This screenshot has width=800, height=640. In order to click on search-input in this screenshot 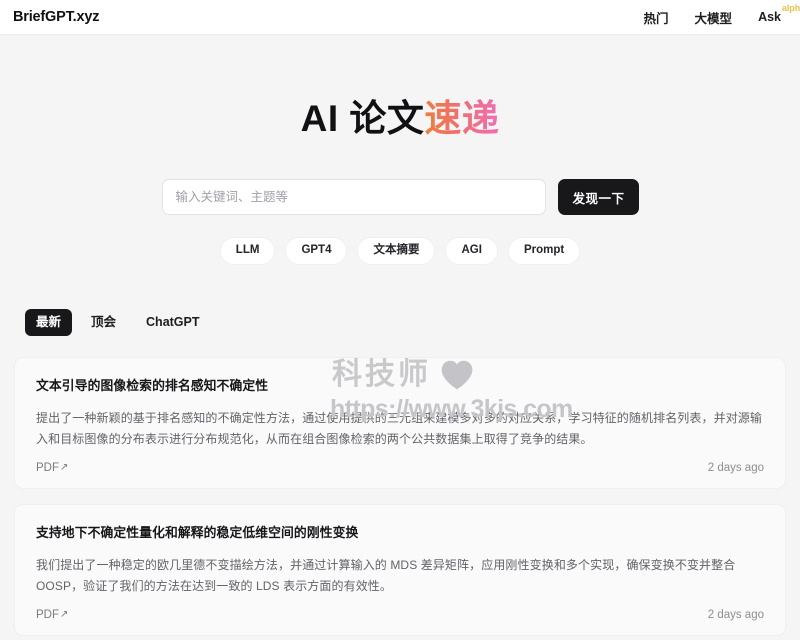, I will do `click(354, 197)`.